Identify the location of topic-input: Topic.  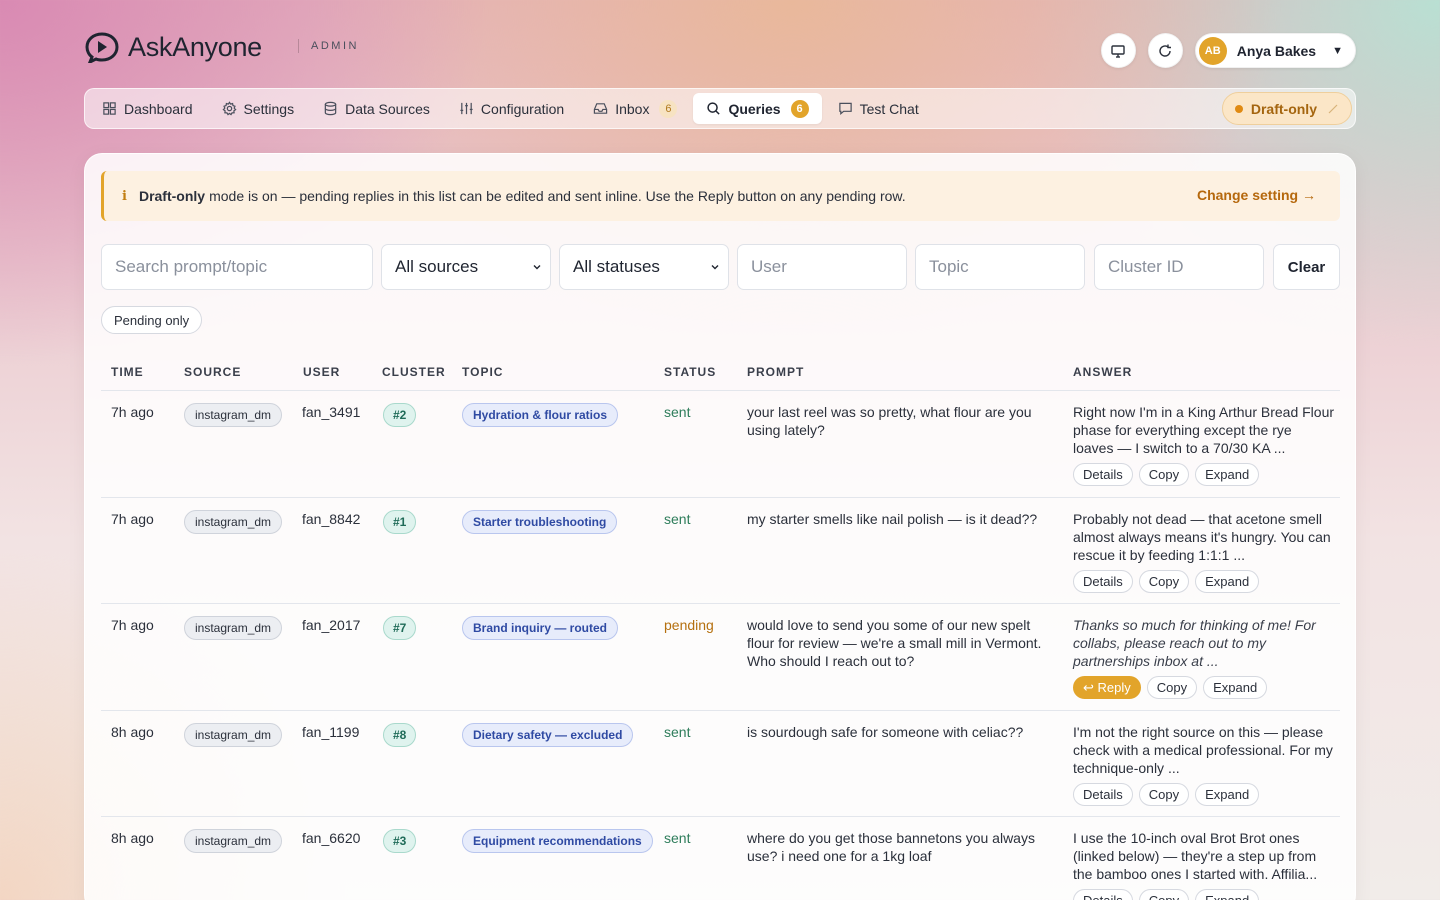
(1000, 267).